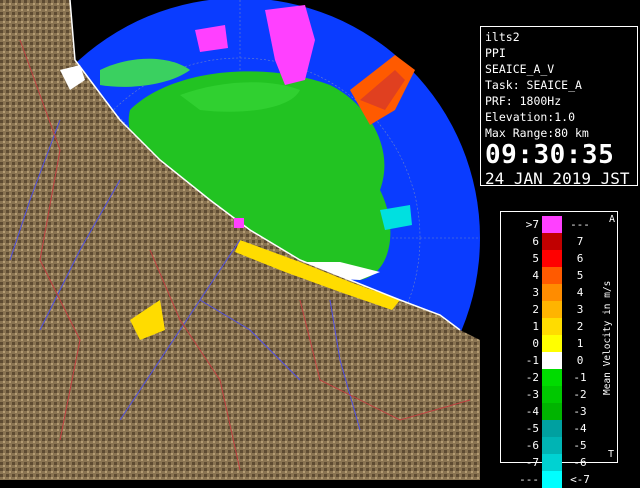  I want to click on legend-row: -1 0, so click(551, 360).